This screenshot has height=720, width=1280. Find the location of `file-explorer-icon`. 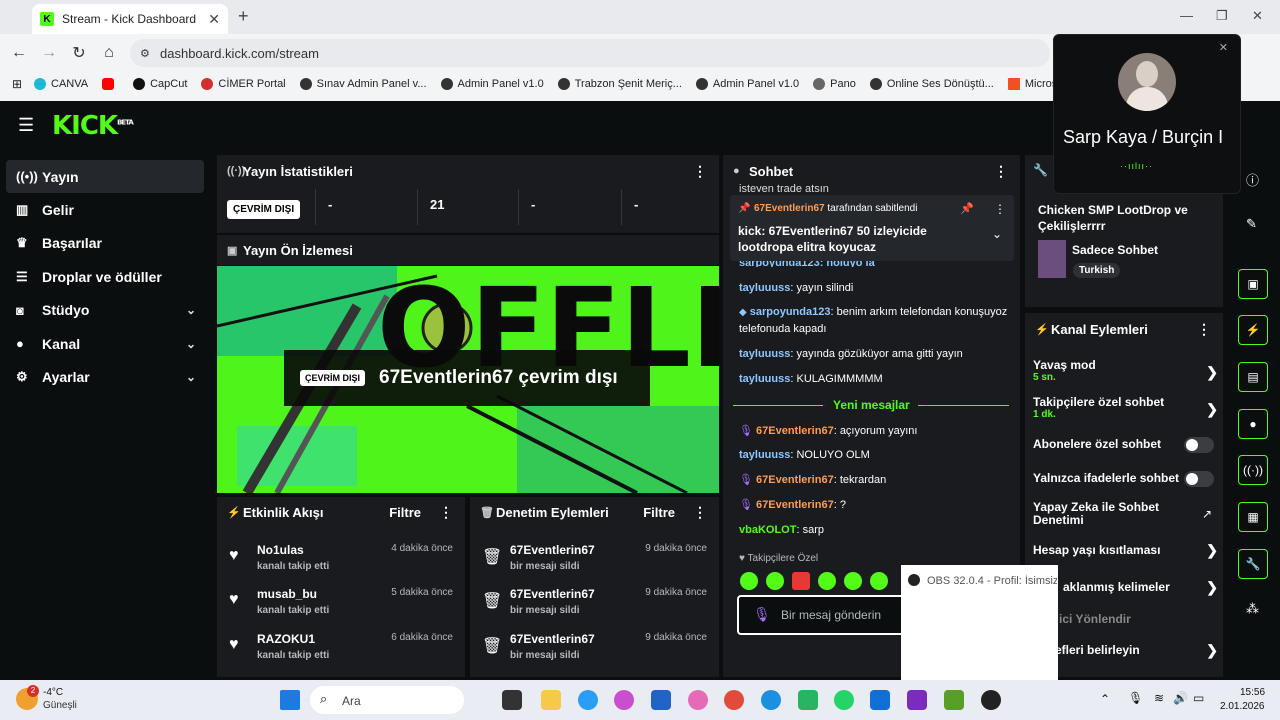

file-explorer-icon is located at coordinates (551, 700).